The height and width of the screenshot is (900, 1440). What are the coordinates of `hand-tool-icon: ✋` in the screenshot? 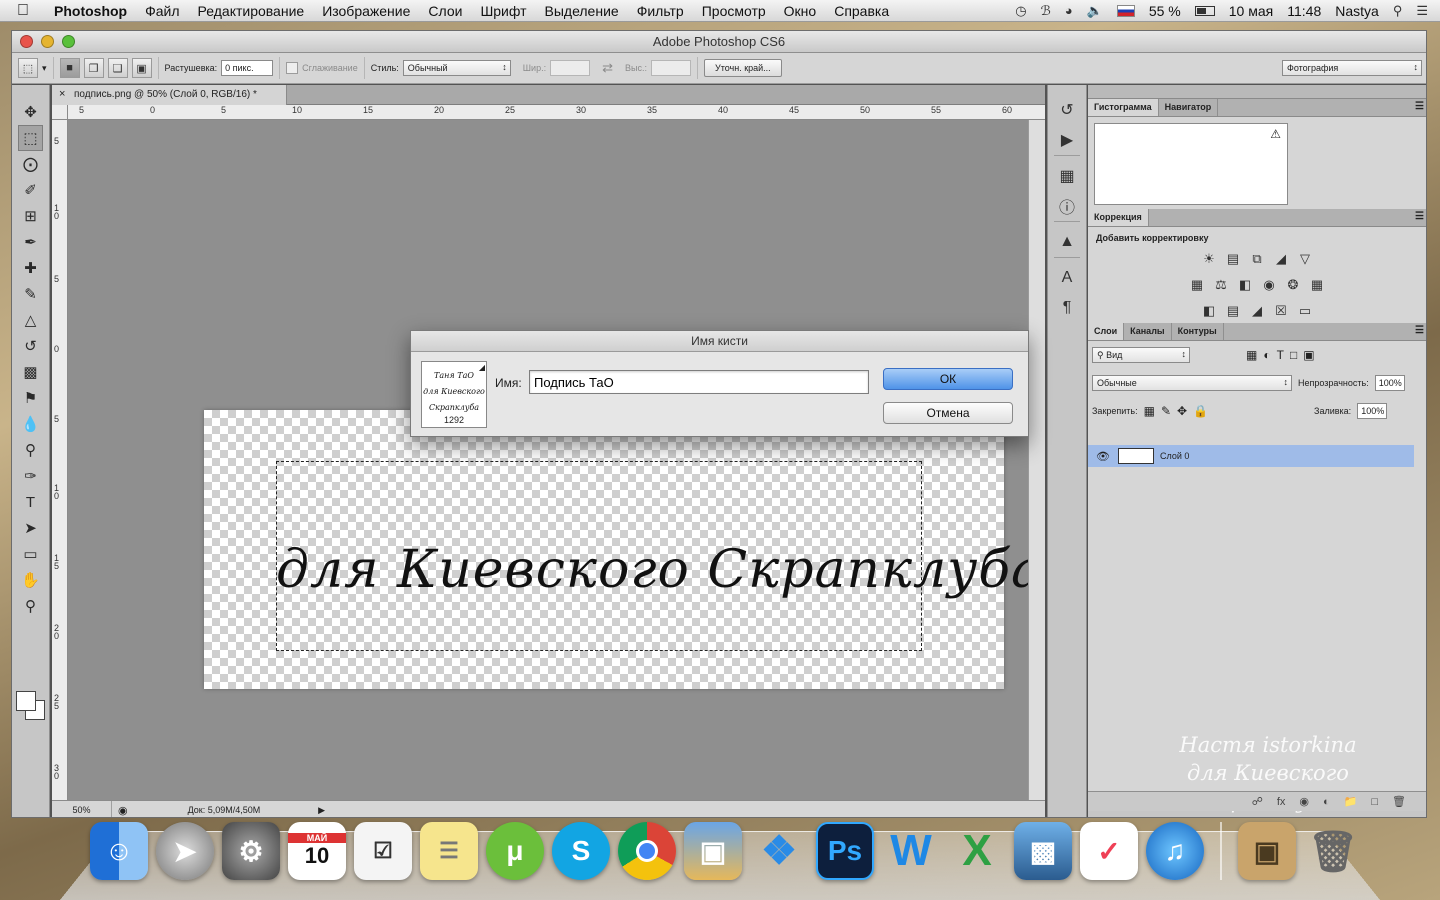 It's located at (30, 580).